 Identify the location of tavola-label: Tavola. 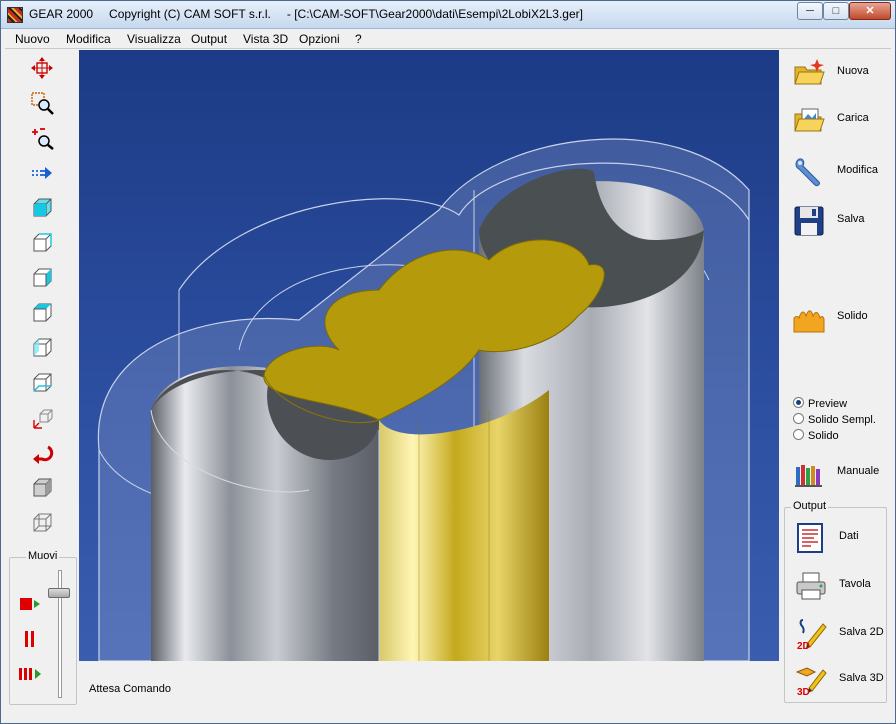
(855, 584).